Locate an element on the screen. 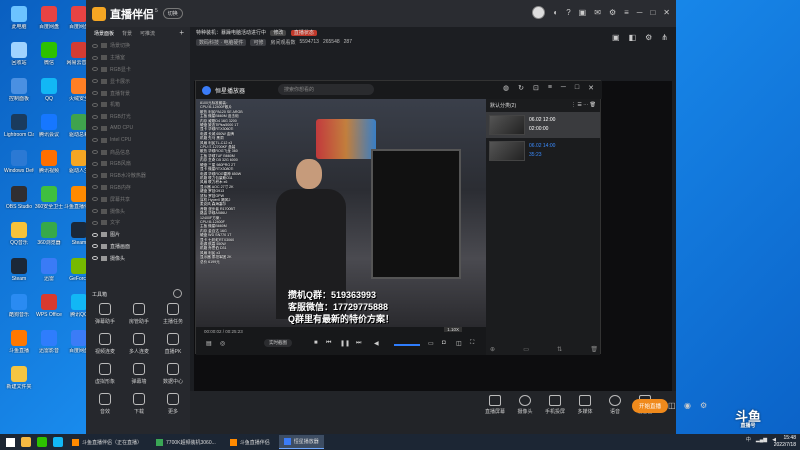 The image size is (800, 450). scene-item: 图片 is located at coordinates (138, 235).